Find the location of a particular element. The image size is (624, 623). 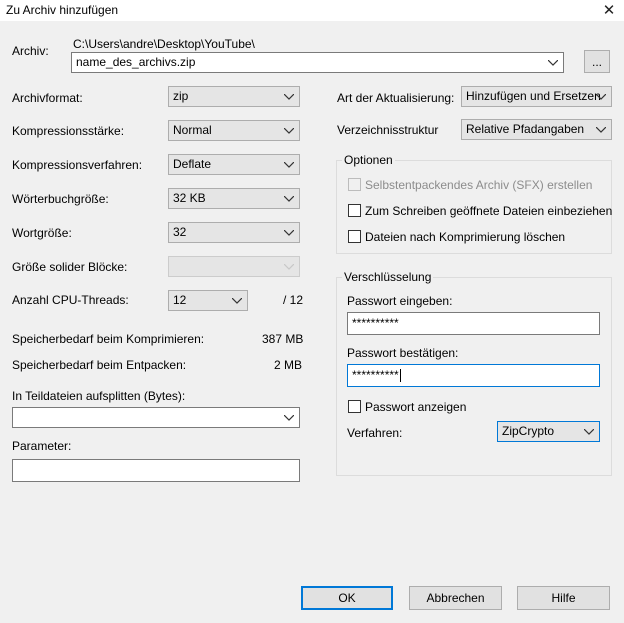

cancel-button: Abbrechen is located at coordinates (455, 598).